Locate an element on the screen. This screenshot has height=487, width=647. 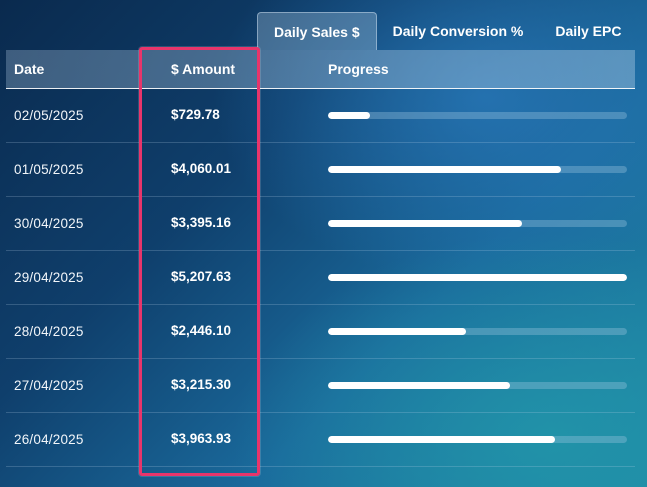
column-header-progress: Progress is located at coordinates (481, 69).